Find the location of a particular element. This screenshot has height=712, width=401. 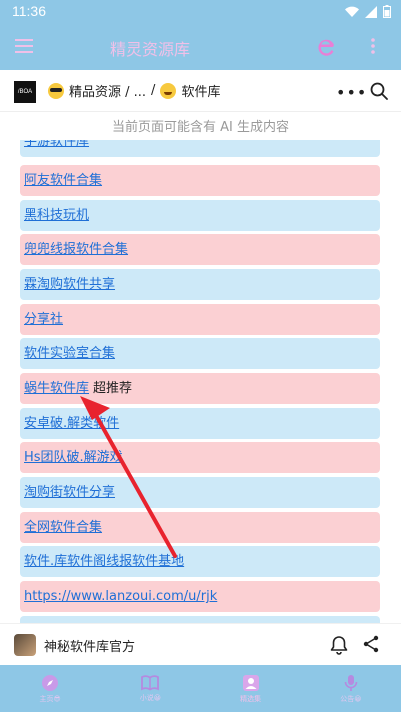

author-name: 神秘软件库官方 is located at coordinates (89, 645).